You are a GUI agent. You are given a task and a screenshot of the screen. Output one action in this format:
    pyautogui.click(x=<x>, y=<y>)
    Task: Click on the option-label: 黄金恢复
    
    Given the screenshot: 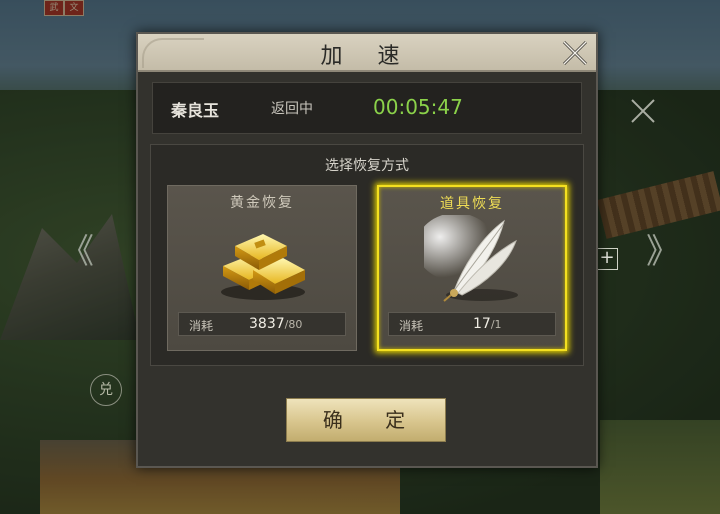 What is the action you would take?
    pyautogui.click(x=262, y=203)
    